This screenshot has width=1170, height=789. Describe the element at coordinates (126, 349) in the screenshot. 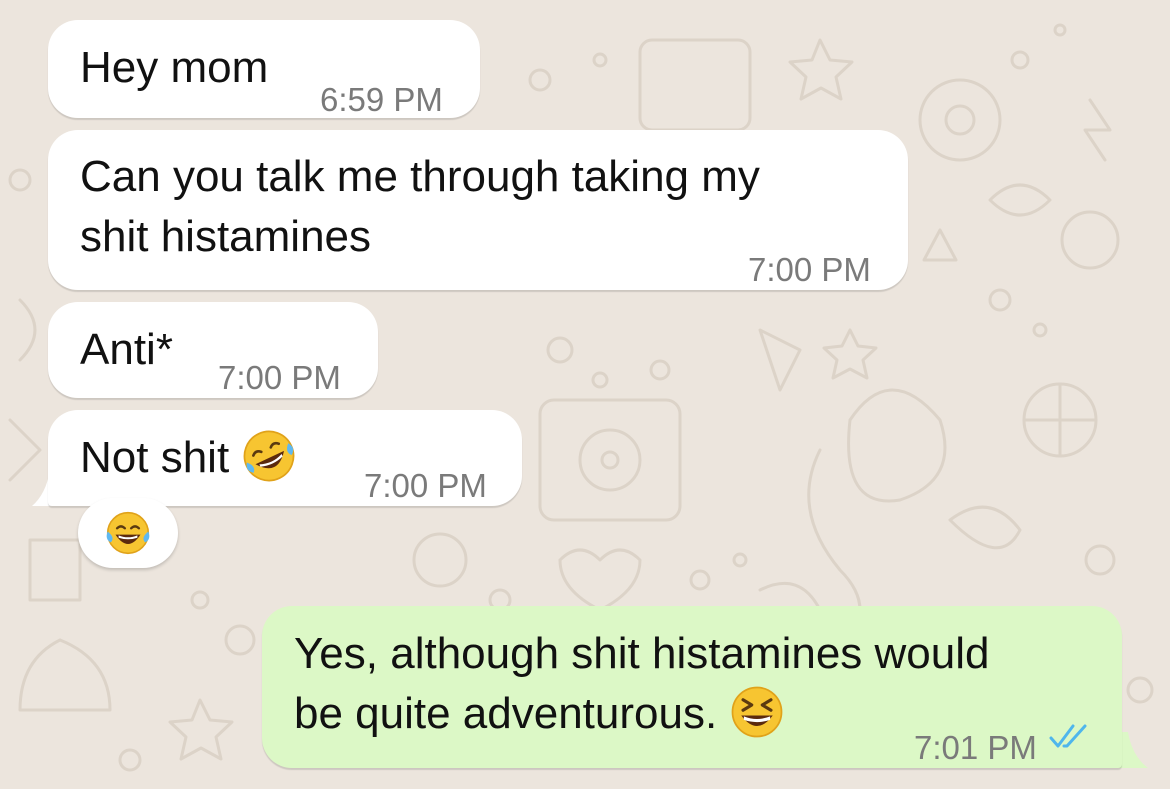

I see `message-text: Anti*` at that location.